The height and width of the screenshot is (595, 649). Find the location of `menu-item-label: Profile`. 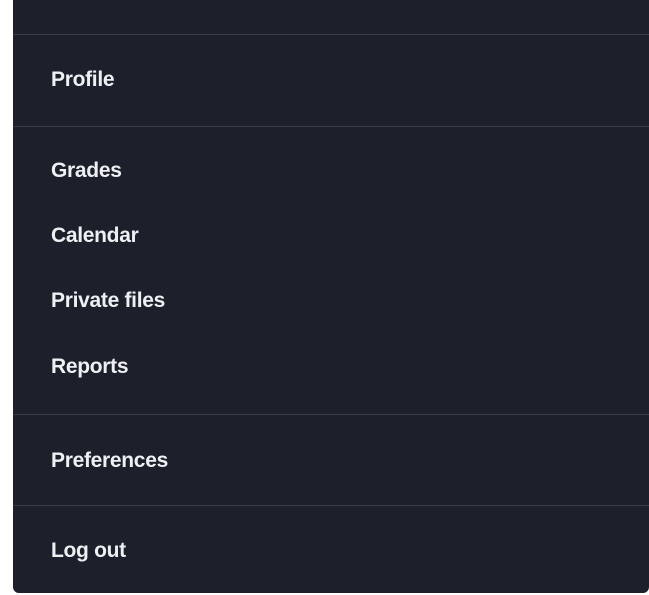

menu-item-label: Profile is located at coordinates (83, 79).